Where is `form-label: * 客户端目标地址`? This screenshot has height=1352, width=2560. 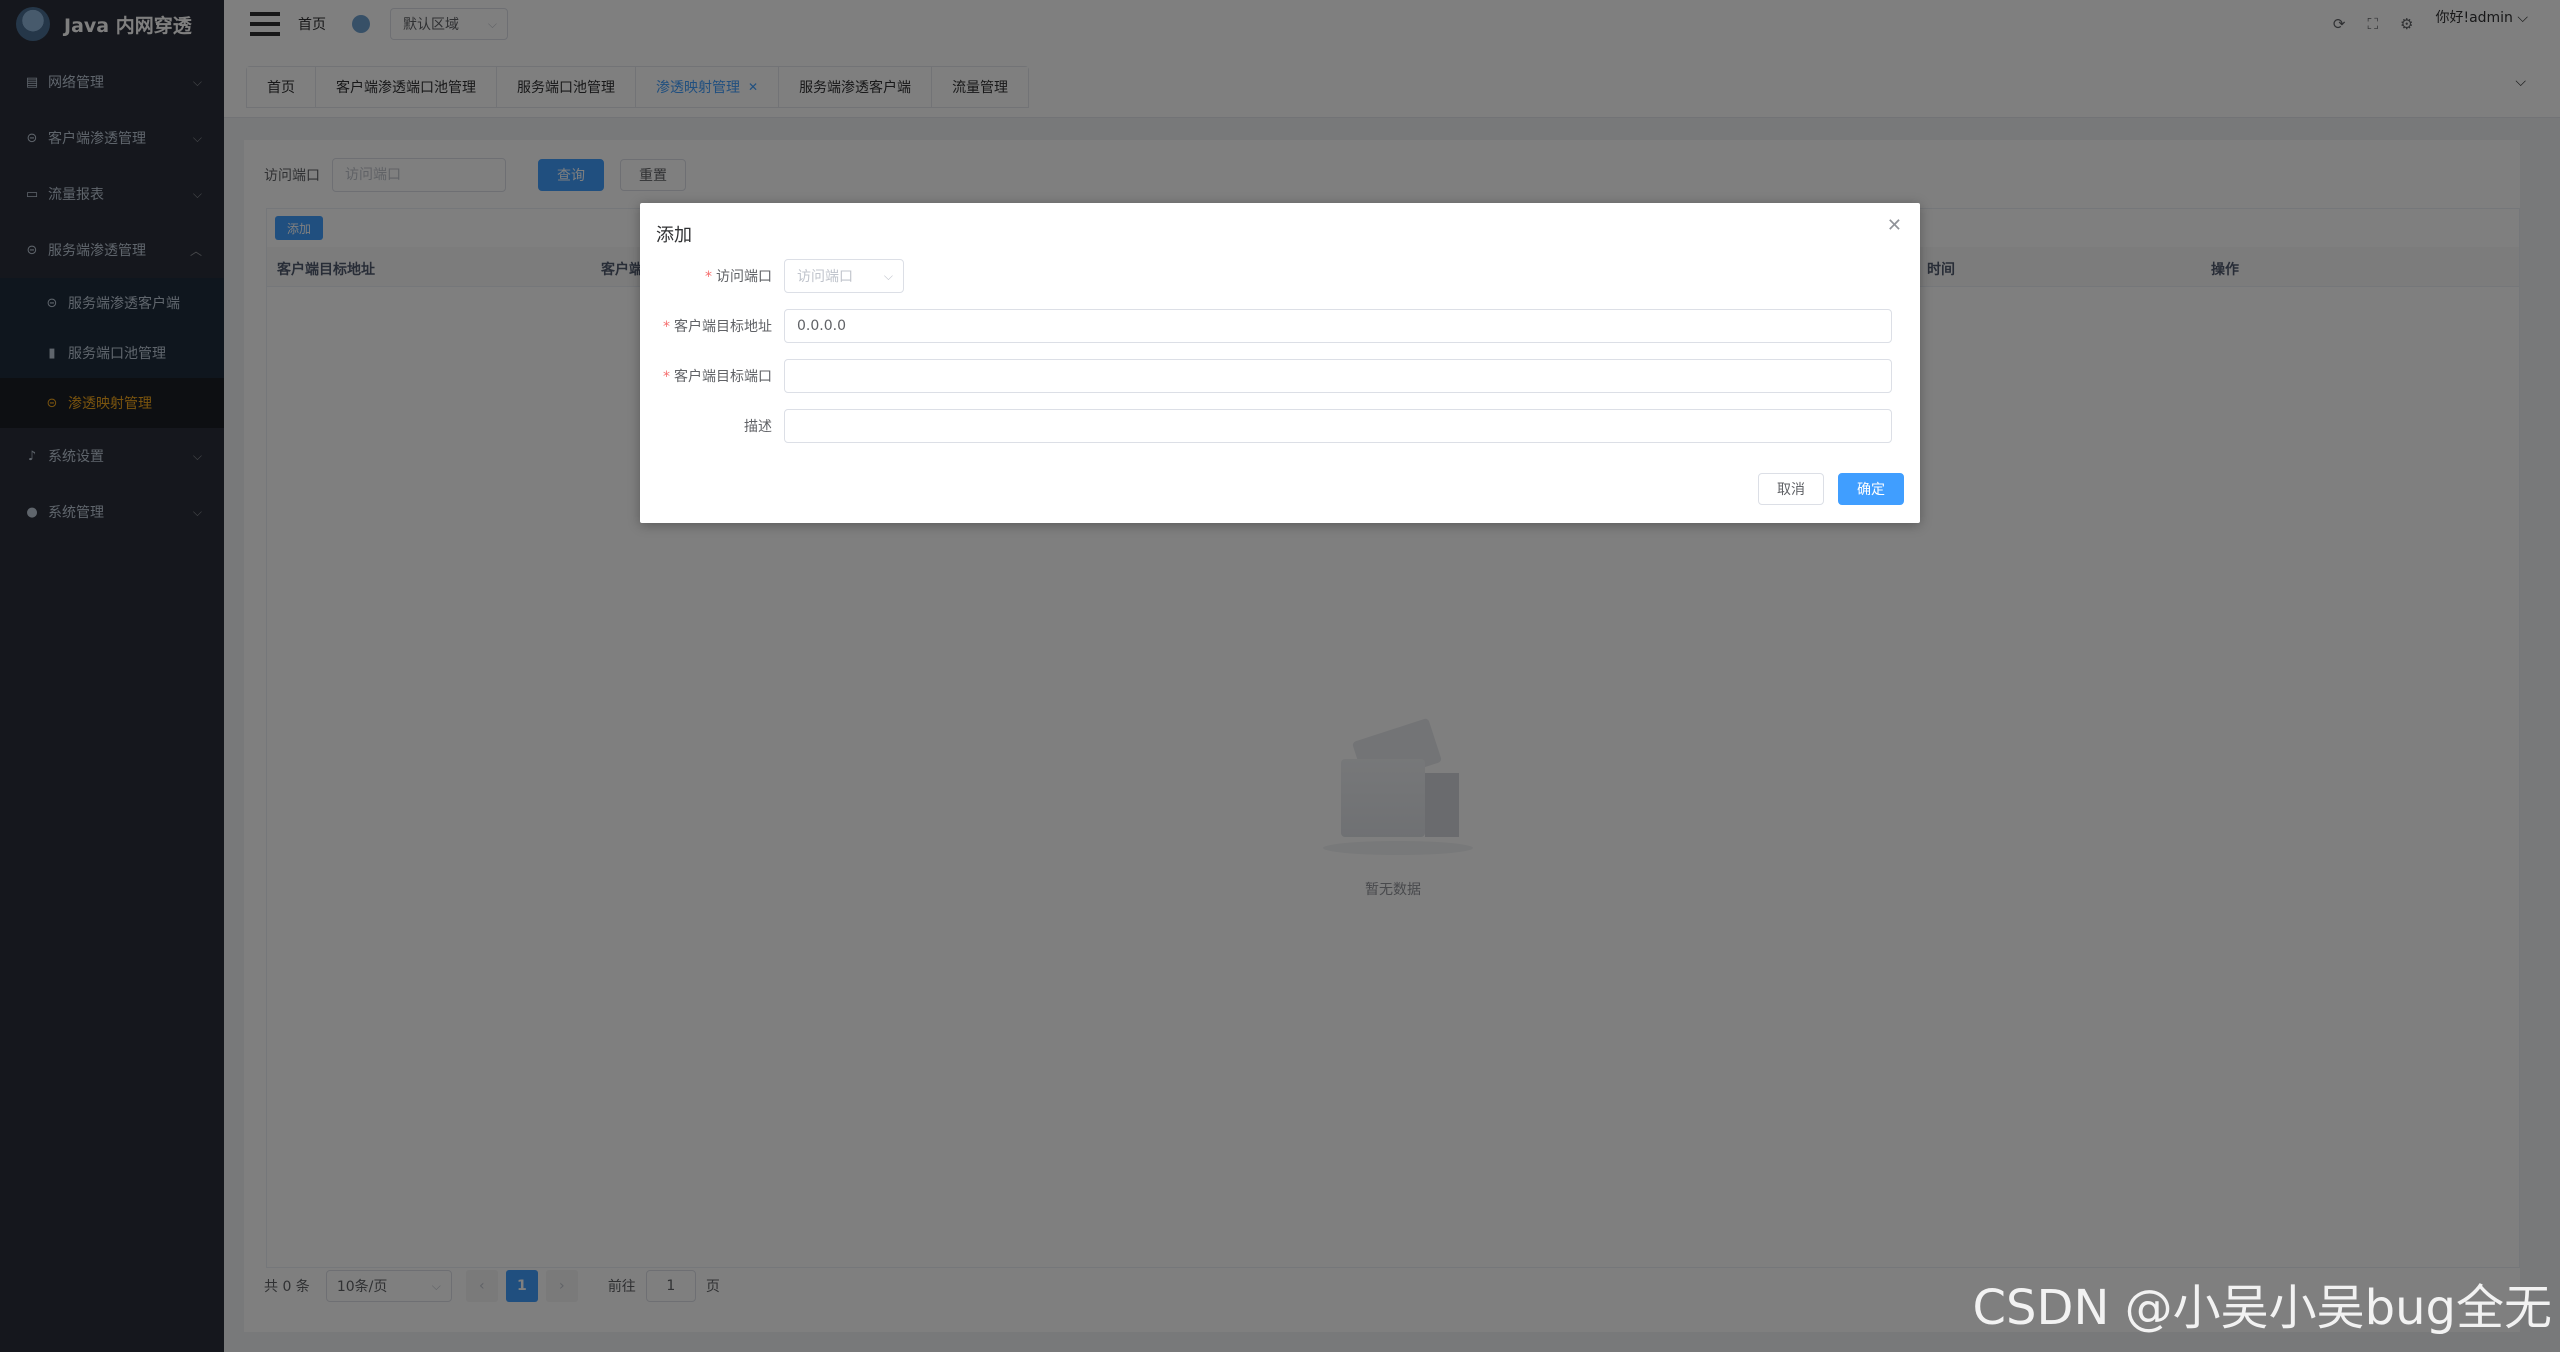 form-label: * 客户端目标地址 is located at coordinates (717, 327).